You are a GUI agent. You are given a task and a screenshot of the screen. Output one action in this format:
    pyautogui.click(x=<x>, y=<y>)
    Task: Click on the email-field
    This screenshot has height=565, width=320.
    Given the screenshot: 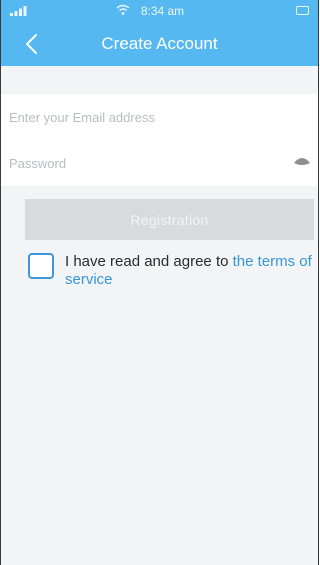 What is the action you would take?
    pyautogui.click(x=135, y=117)
    